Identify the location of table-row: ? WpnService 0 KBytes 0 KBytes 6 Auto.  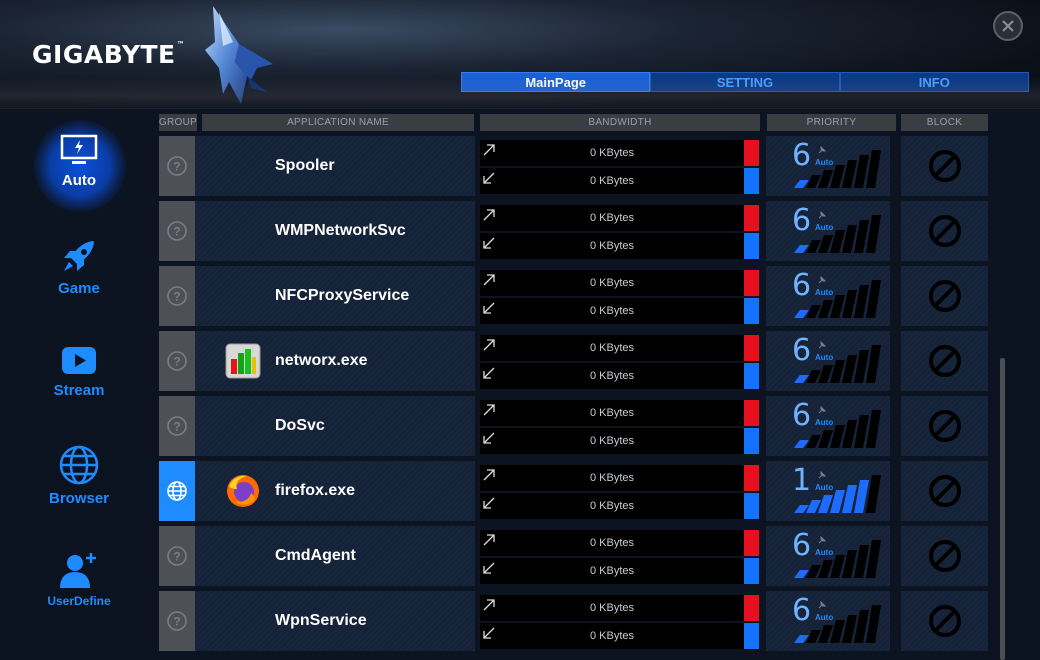
(573, 621).